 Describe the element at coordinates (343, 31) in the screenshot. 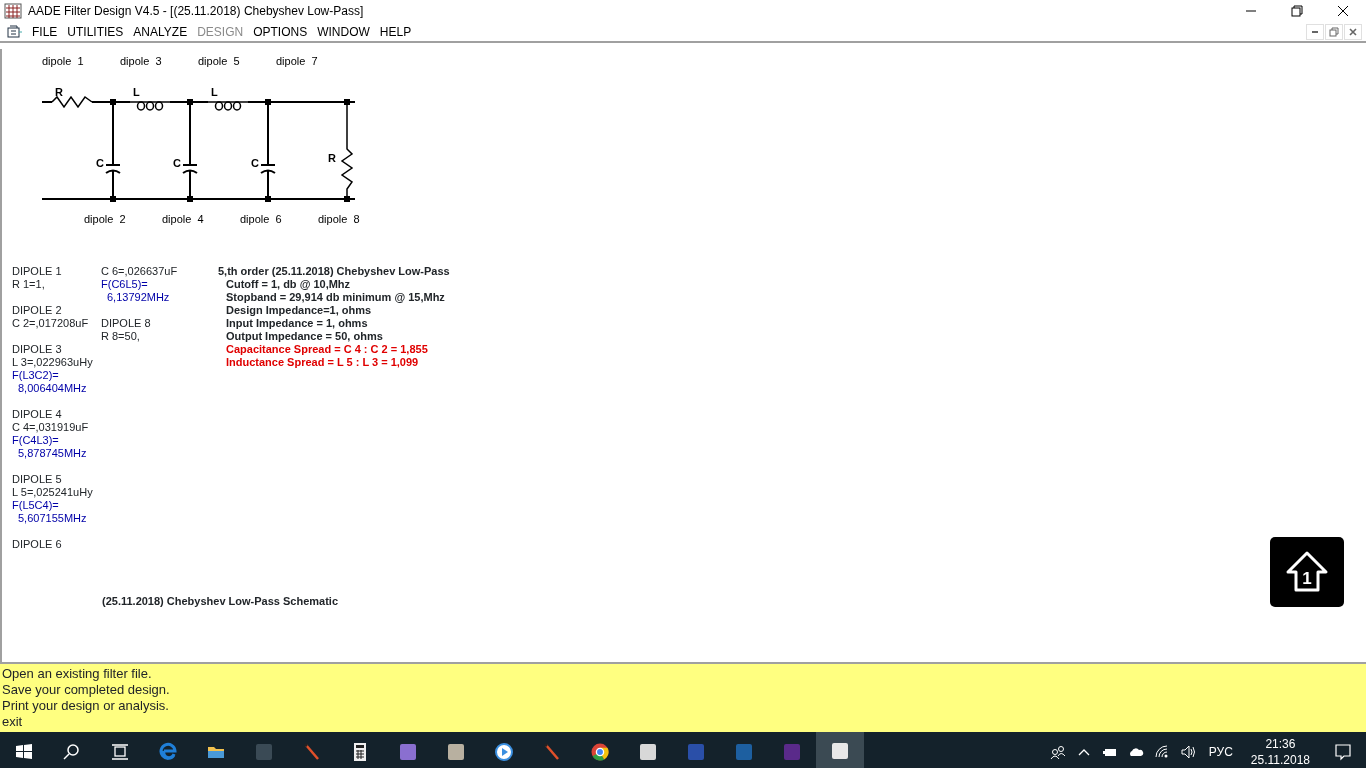

I see `menu-item: WINDOW` at that location.